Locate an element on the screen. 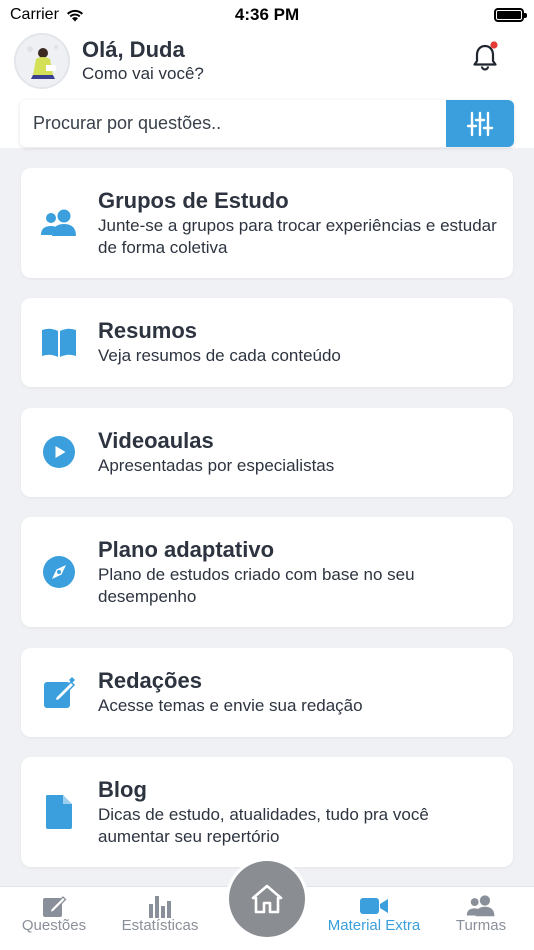 This screenshot has width=534, height=950. home-button-circle is located at coordinates (267, 899).